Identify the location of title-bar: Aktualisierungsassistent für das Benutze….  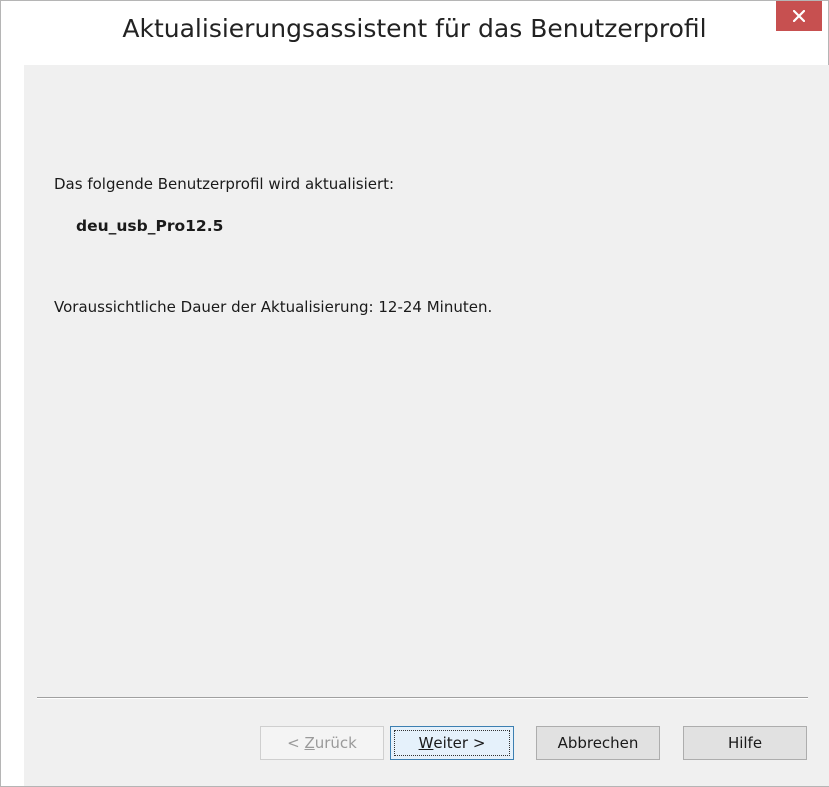
(414, 33).